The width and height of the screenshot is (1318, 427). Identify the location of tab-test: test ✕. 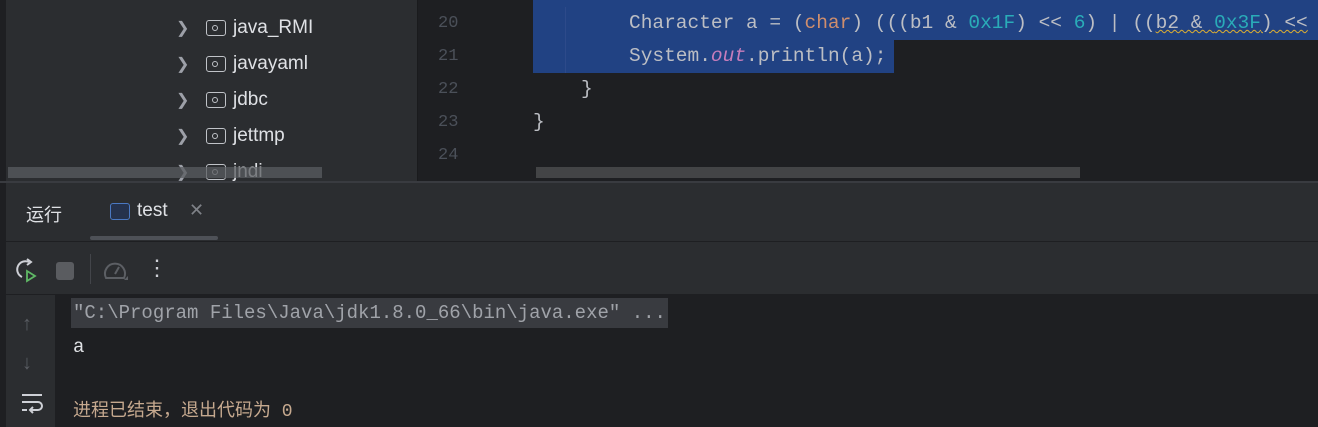
(154, 212).